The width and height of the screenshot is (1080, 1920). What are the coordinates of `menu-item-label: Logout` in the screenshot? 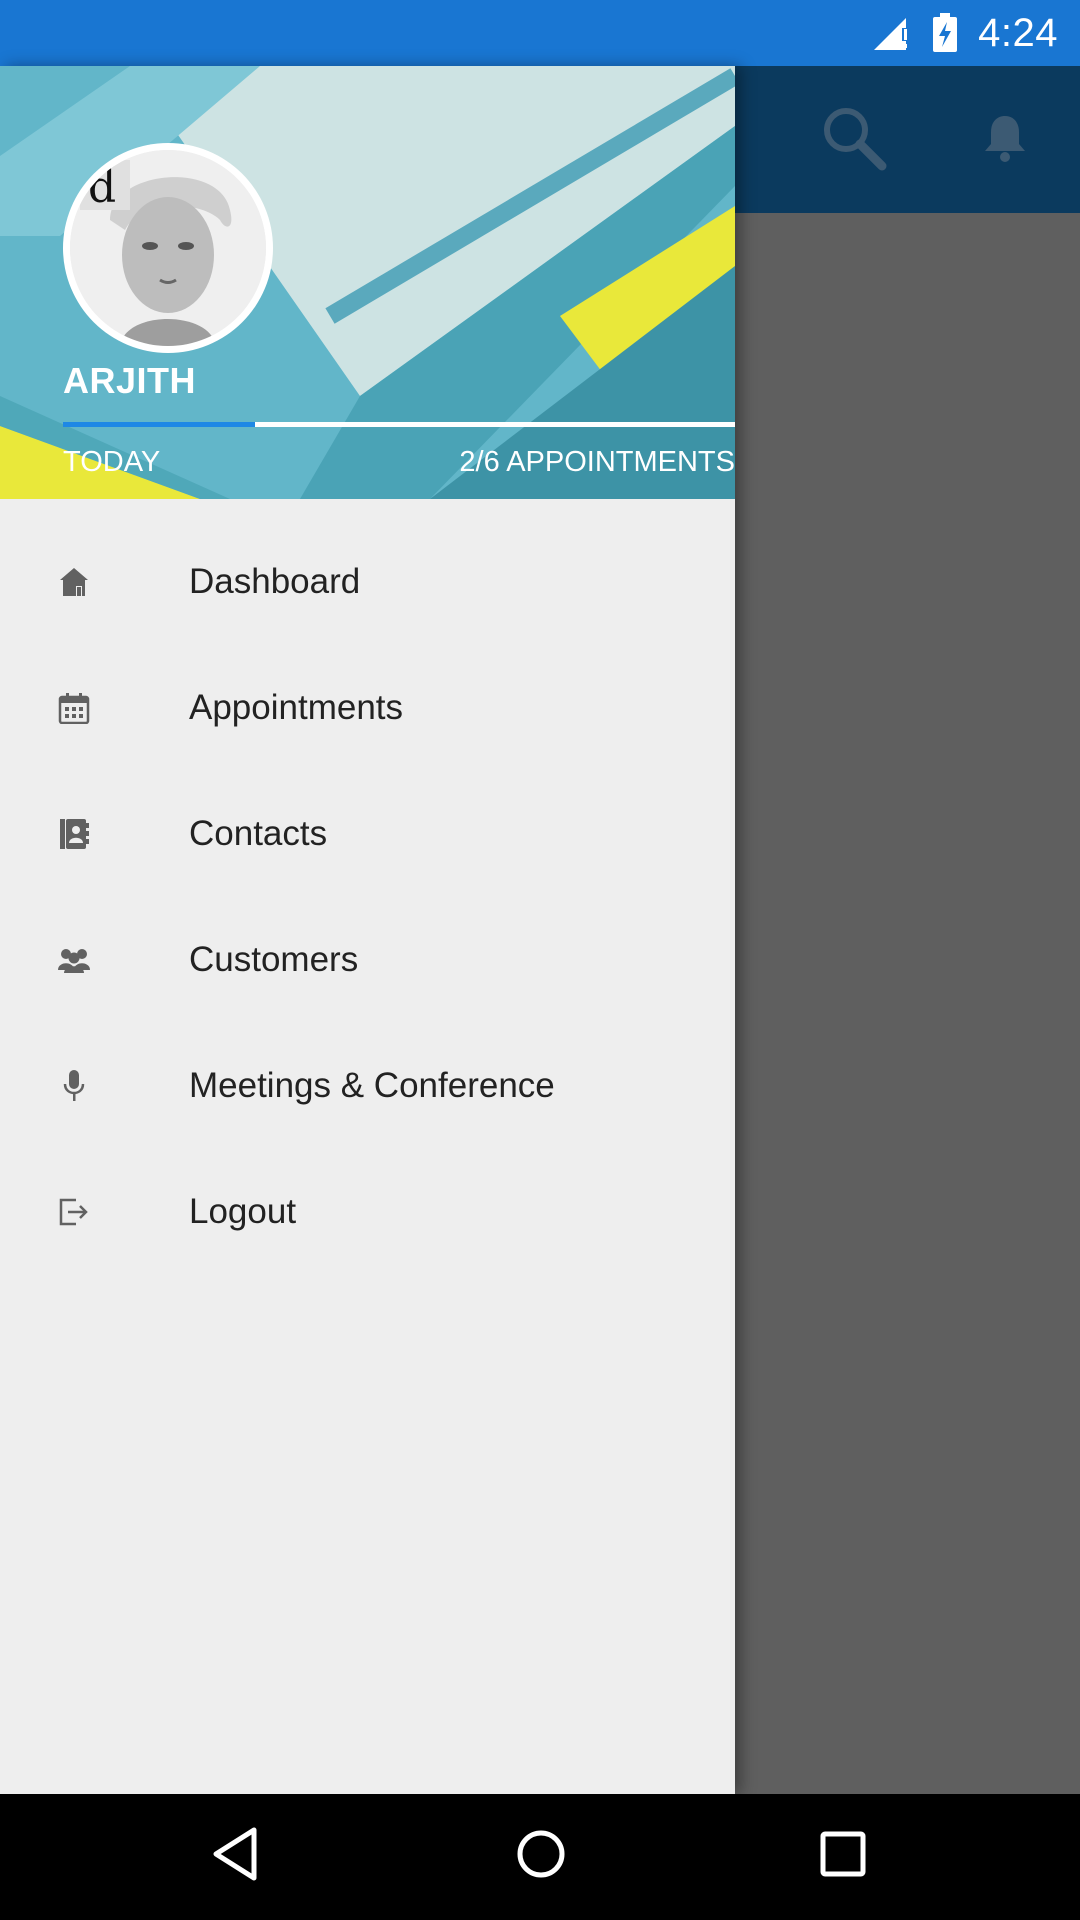 It's located at (243, 1211).